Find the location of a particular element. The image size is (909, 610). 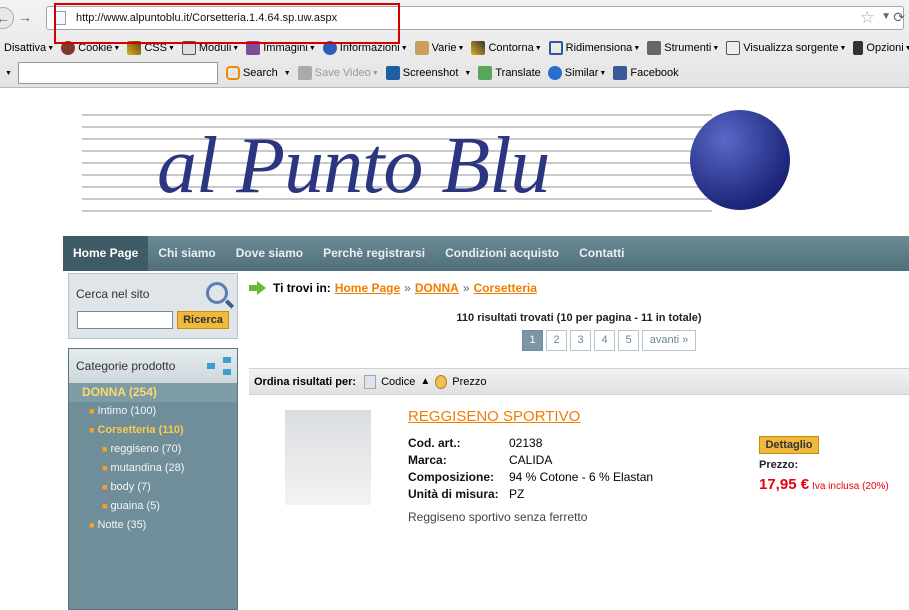

category-body: ■ body (7) is located at coordinates (153, 487).